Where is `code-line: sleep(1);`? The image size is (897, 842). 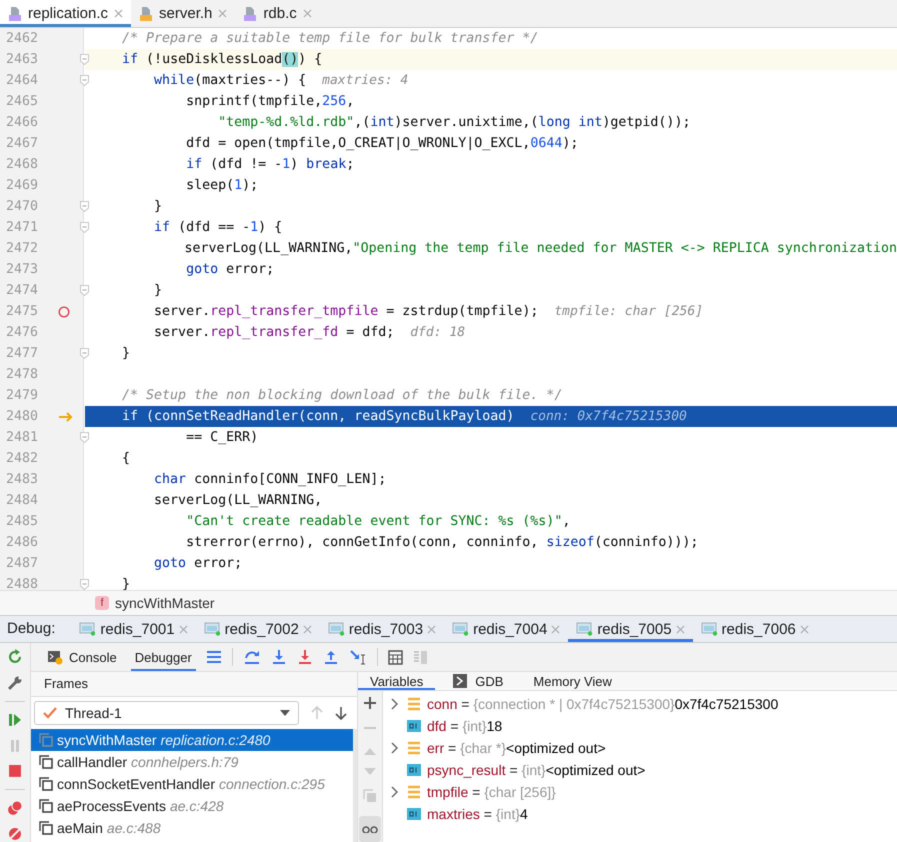
code-line: sleep(1); is located at coordinates (221, 186).